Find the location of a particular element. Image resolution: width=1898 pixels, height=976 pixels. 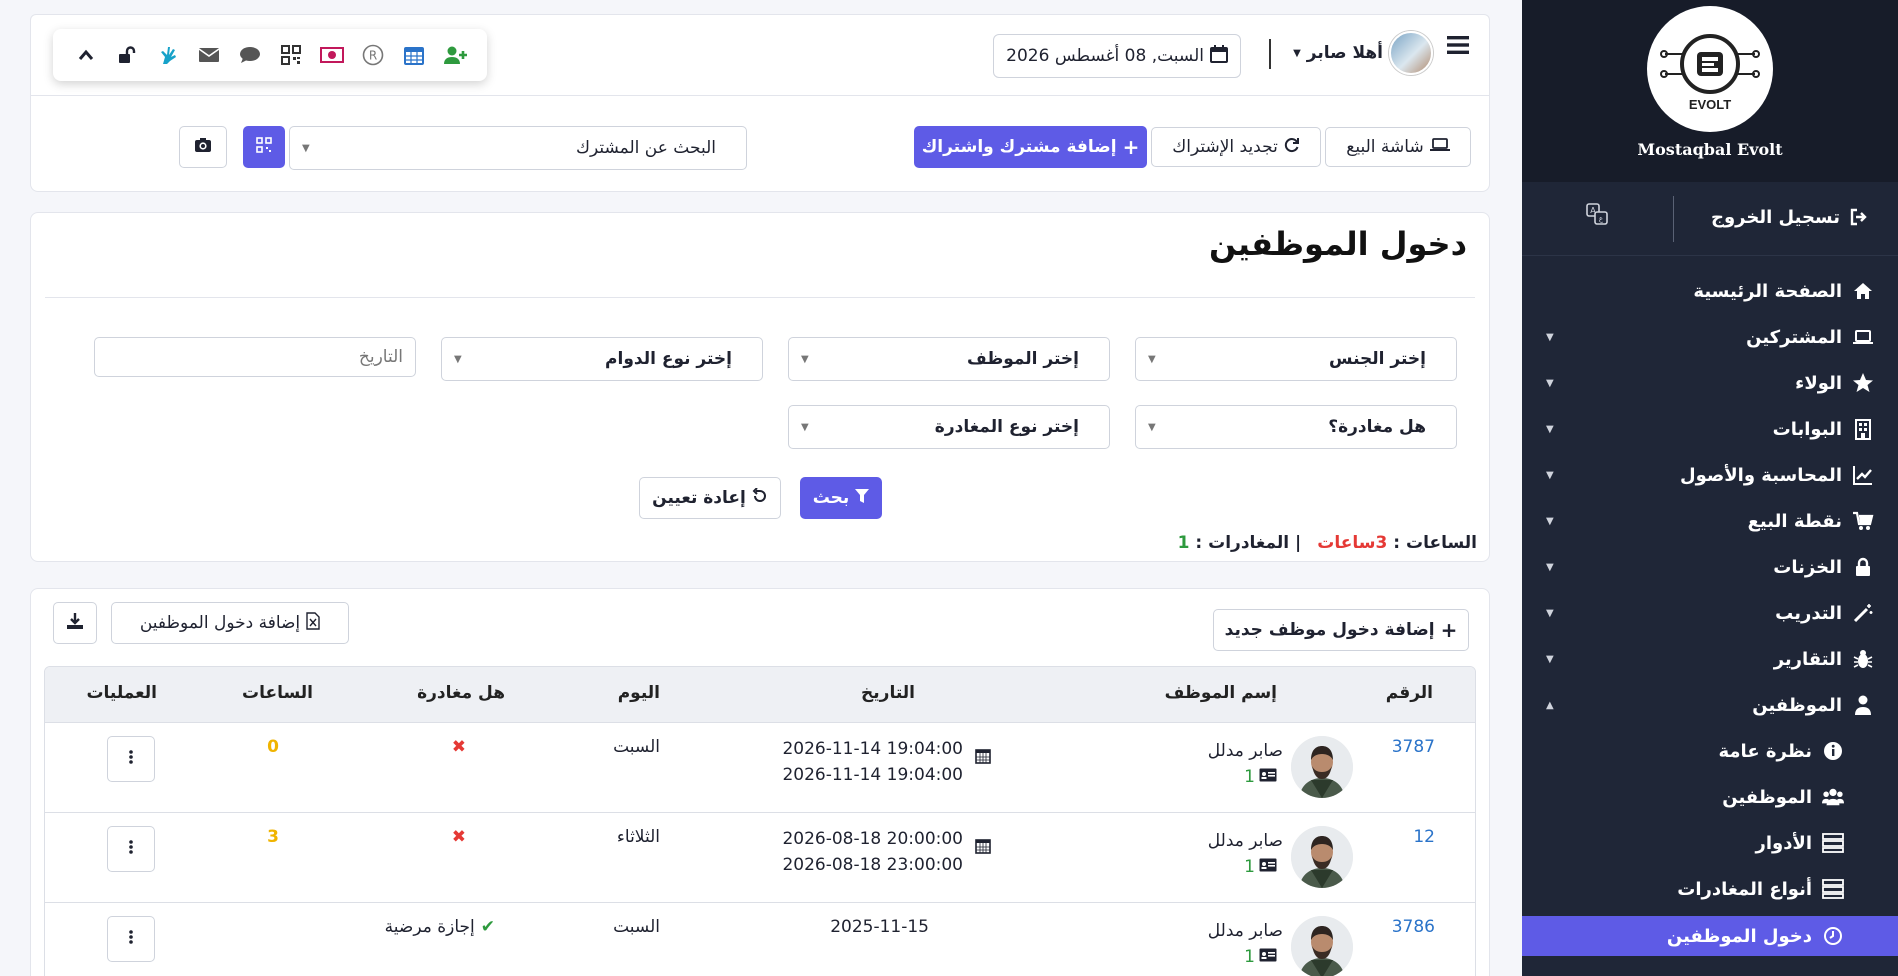

leave-type-select: إختر نوع المغادرة ▼ is located at coordinates (949, 427).